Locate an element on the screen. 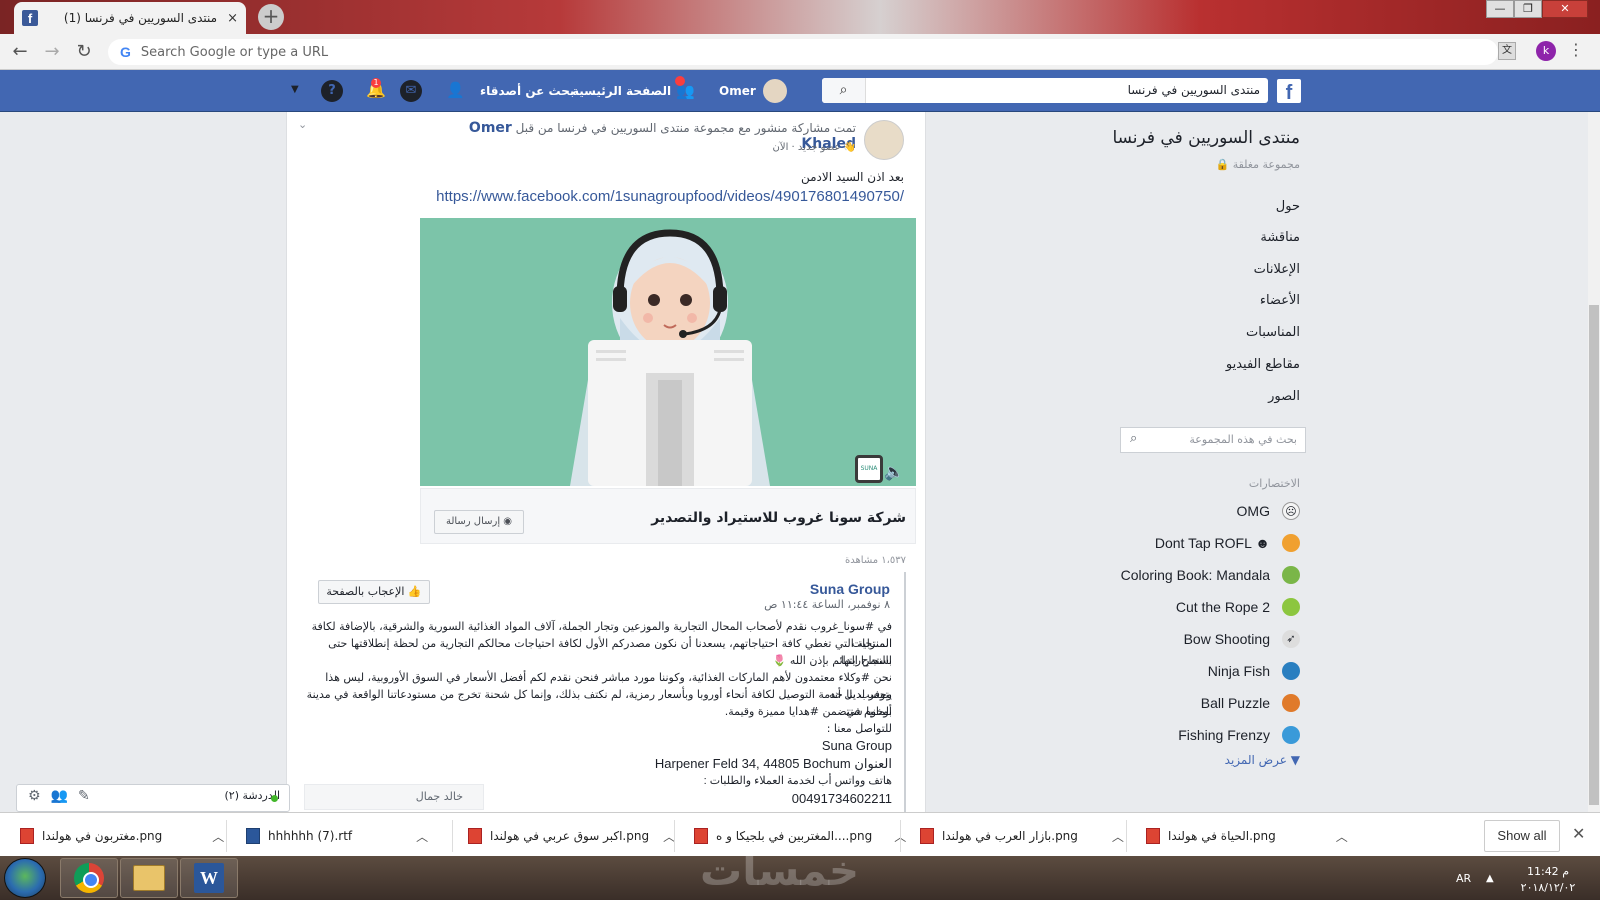 This screenshot has width=1600, height=900. bow-icon: ➶ is located at coordinates (1291, 639).